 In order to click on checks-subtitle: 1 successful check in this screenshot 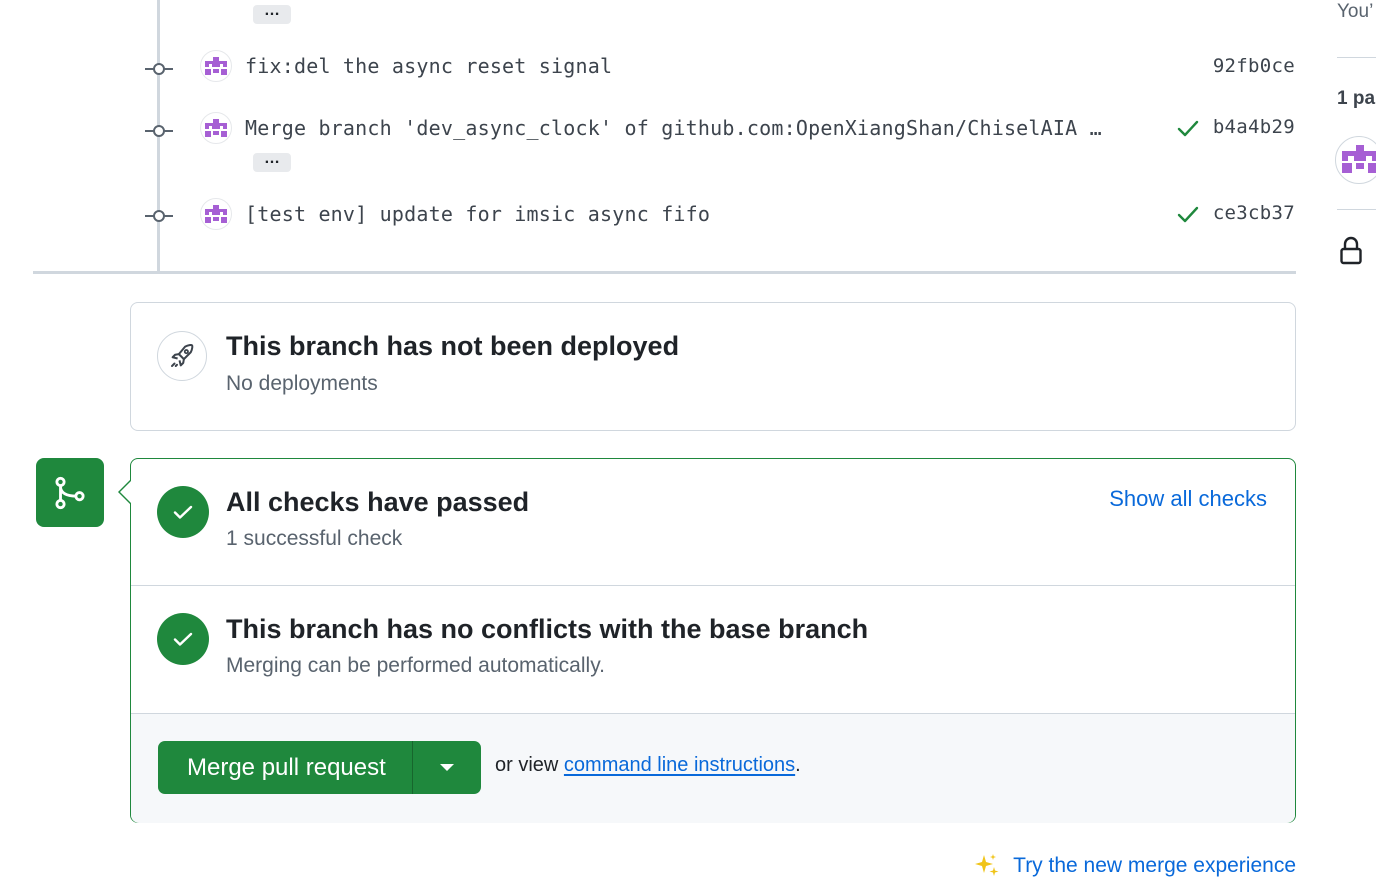, I will do `click(314, 538)`.